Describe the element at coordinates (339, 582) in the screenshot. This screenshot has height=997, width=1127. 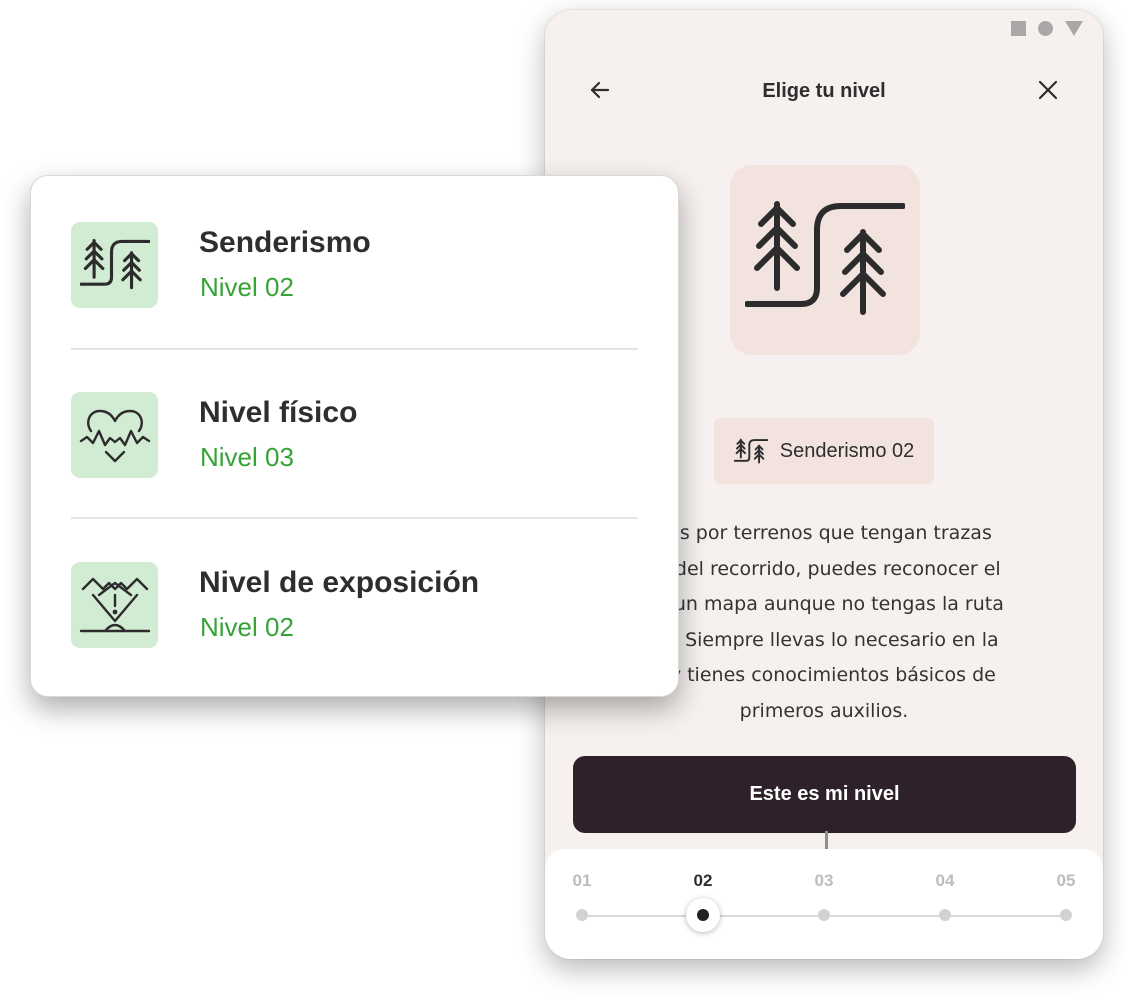
I see `row-title: Nivel de exposición` at that location.